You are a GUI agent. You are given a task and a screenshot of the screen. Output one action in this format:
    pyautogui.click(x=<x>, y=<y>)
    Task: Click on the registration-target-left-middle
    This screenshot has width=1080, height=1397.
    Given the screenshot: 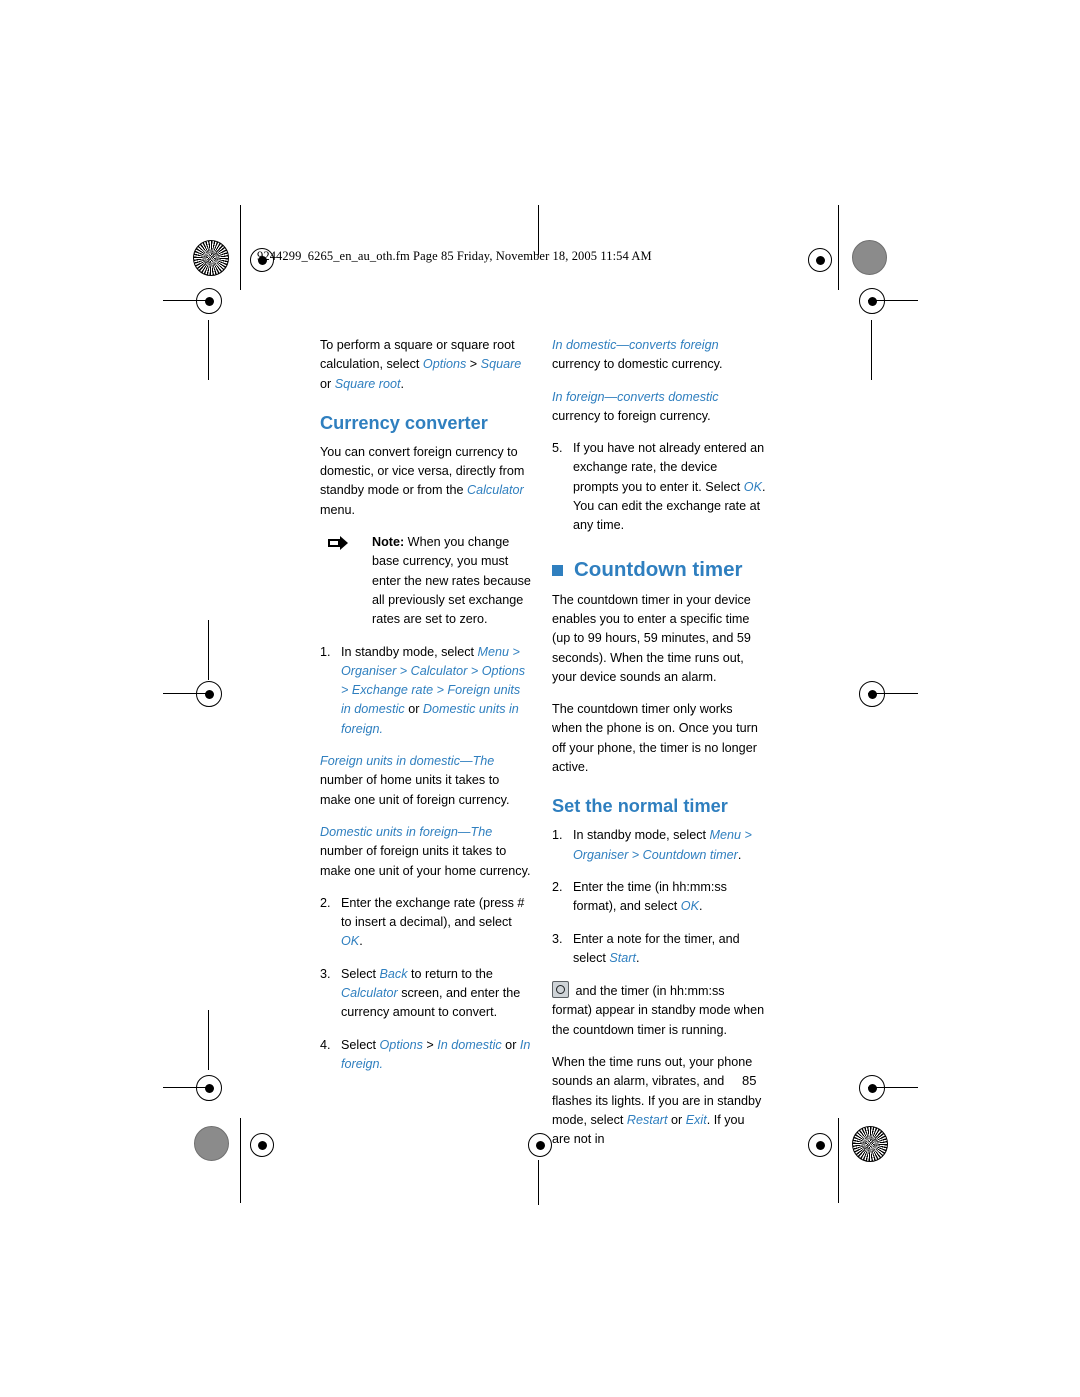 What is the action you would take?
    pyautogui.click(x=209, y=694)
    